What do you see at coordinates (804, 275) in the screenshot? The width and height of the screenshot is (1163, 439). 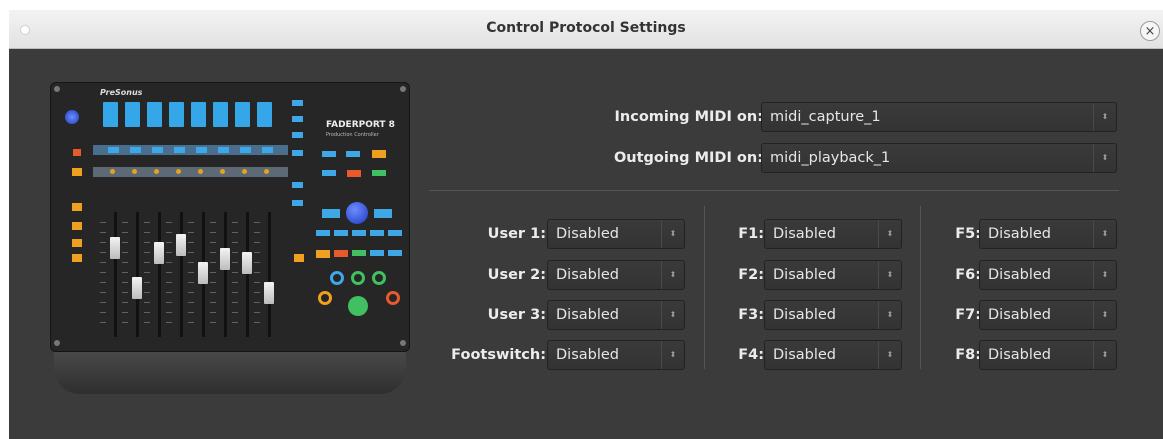 I see `f2-value: Disabled` at bounding box center [804, 275].